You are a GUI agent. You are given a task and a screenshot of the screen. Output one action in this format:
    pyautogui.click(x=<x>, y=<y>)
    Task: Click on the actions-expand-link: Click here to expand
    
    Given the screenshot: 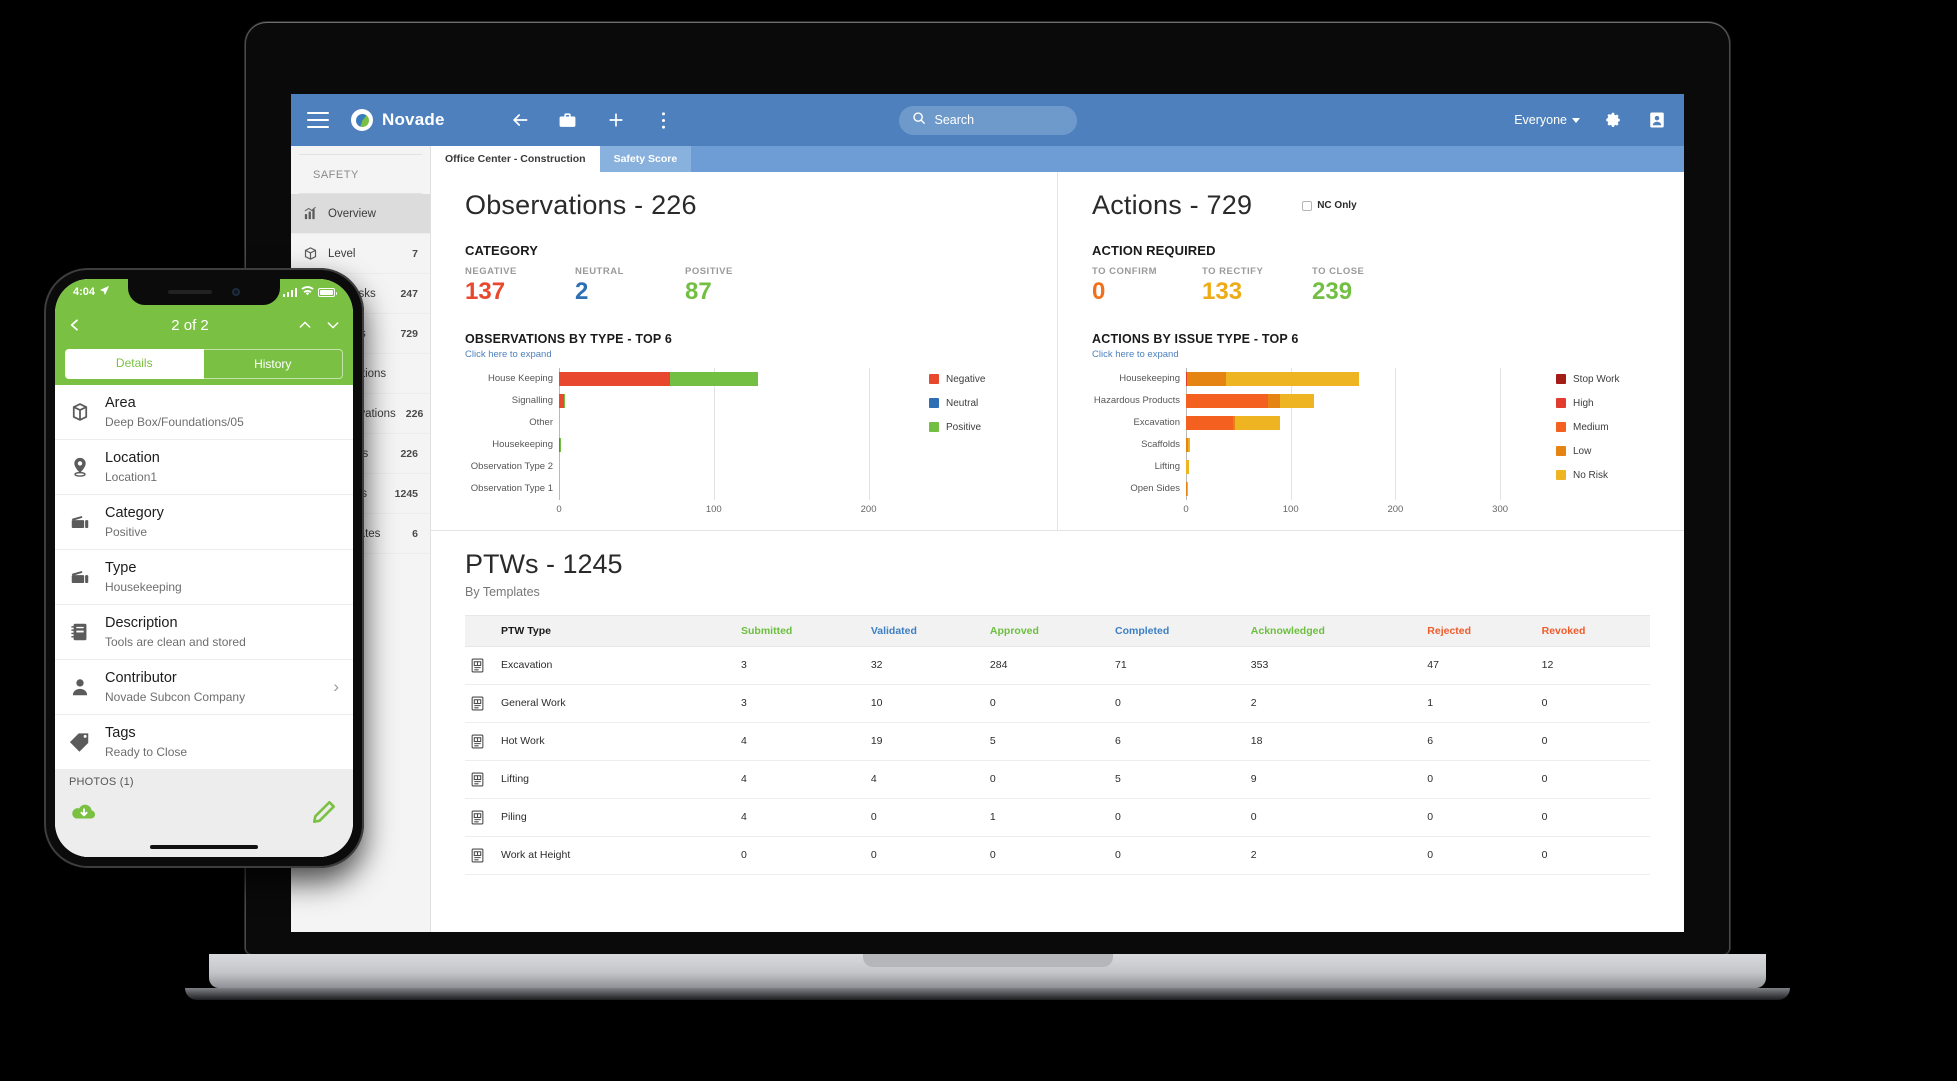 What is the action you would take?
    pyautogui.click(x=1371, y=354)
    